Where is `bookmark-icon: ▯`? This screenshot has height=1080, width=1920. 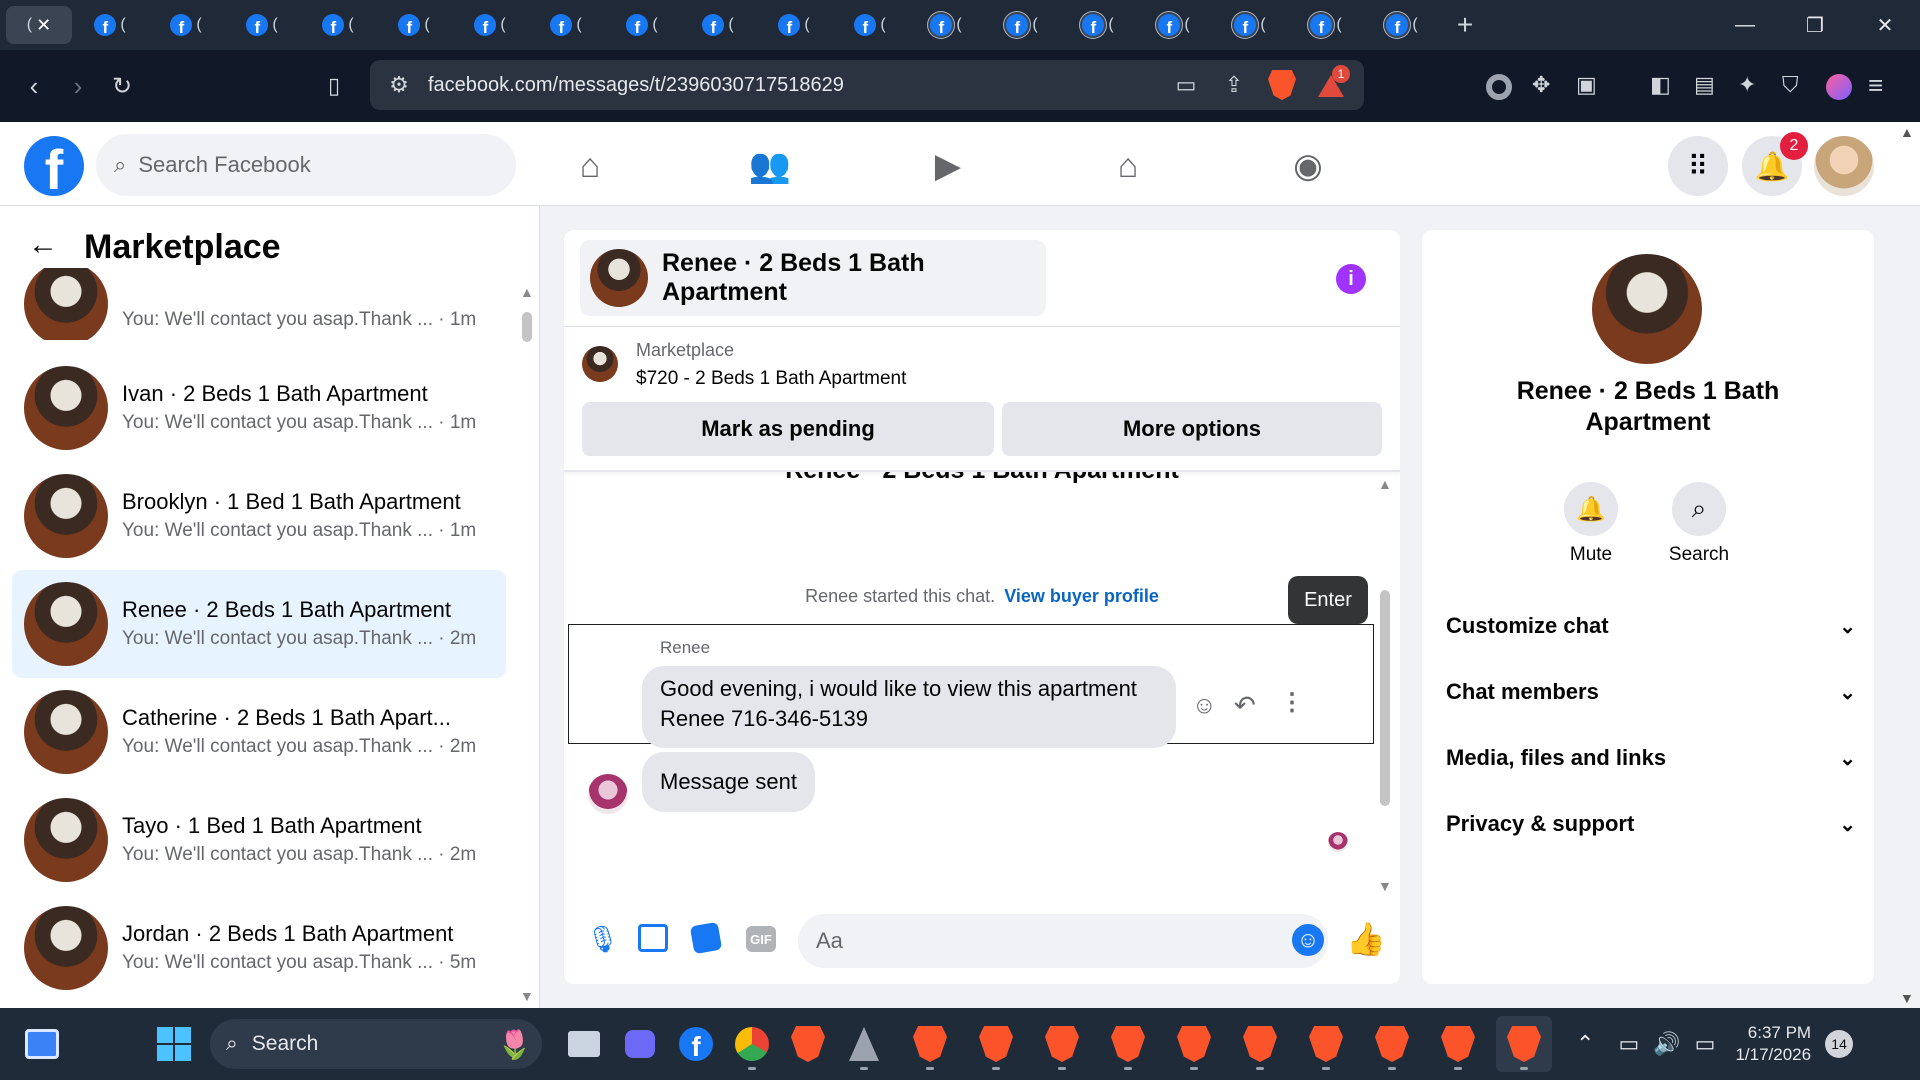
bookmark-icon: ▯ is located at coordinates (334, 86).